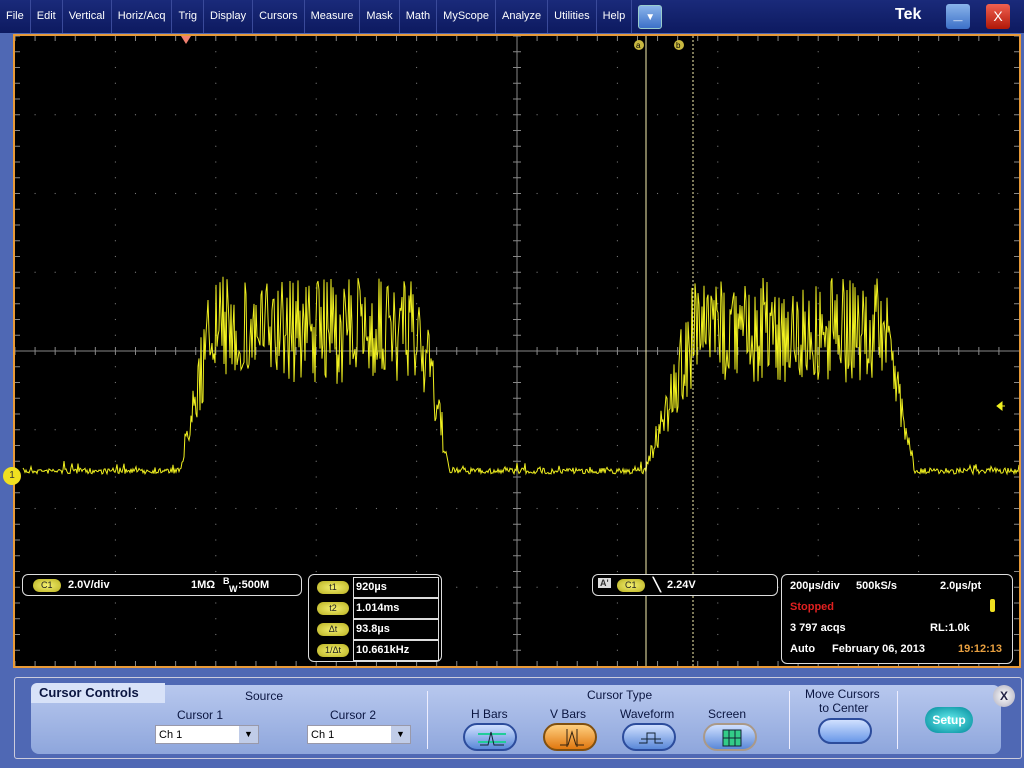 The width and height of the screenshot is (1024, 768). What do you see at coordinates (333, 16) in the screenshot?
I see `menu-measure: Measure` at bounding box center [333, 16].